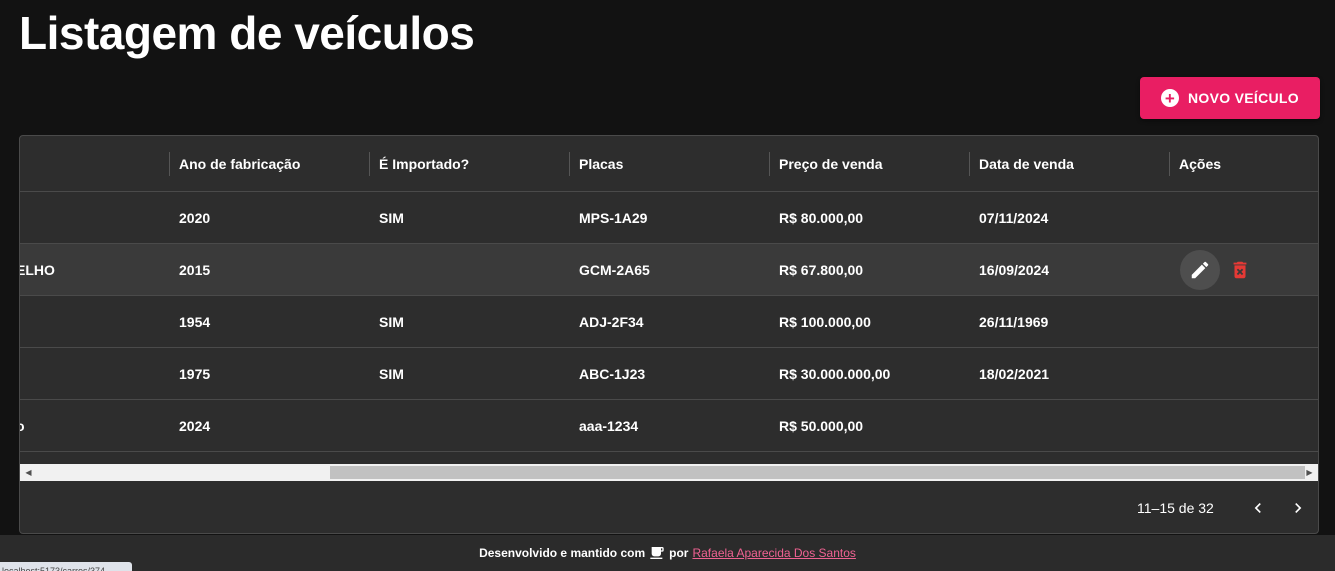  Describe the element at coordinates (601, 163) in the screenshot. I see `column-header-plates: Placas` at that location.